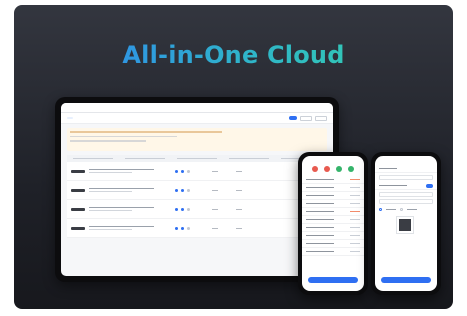  What do you see at coordinates (333, 169) in the screenshot?
I see `phone-status-icons` at bounding box center [333, 169].